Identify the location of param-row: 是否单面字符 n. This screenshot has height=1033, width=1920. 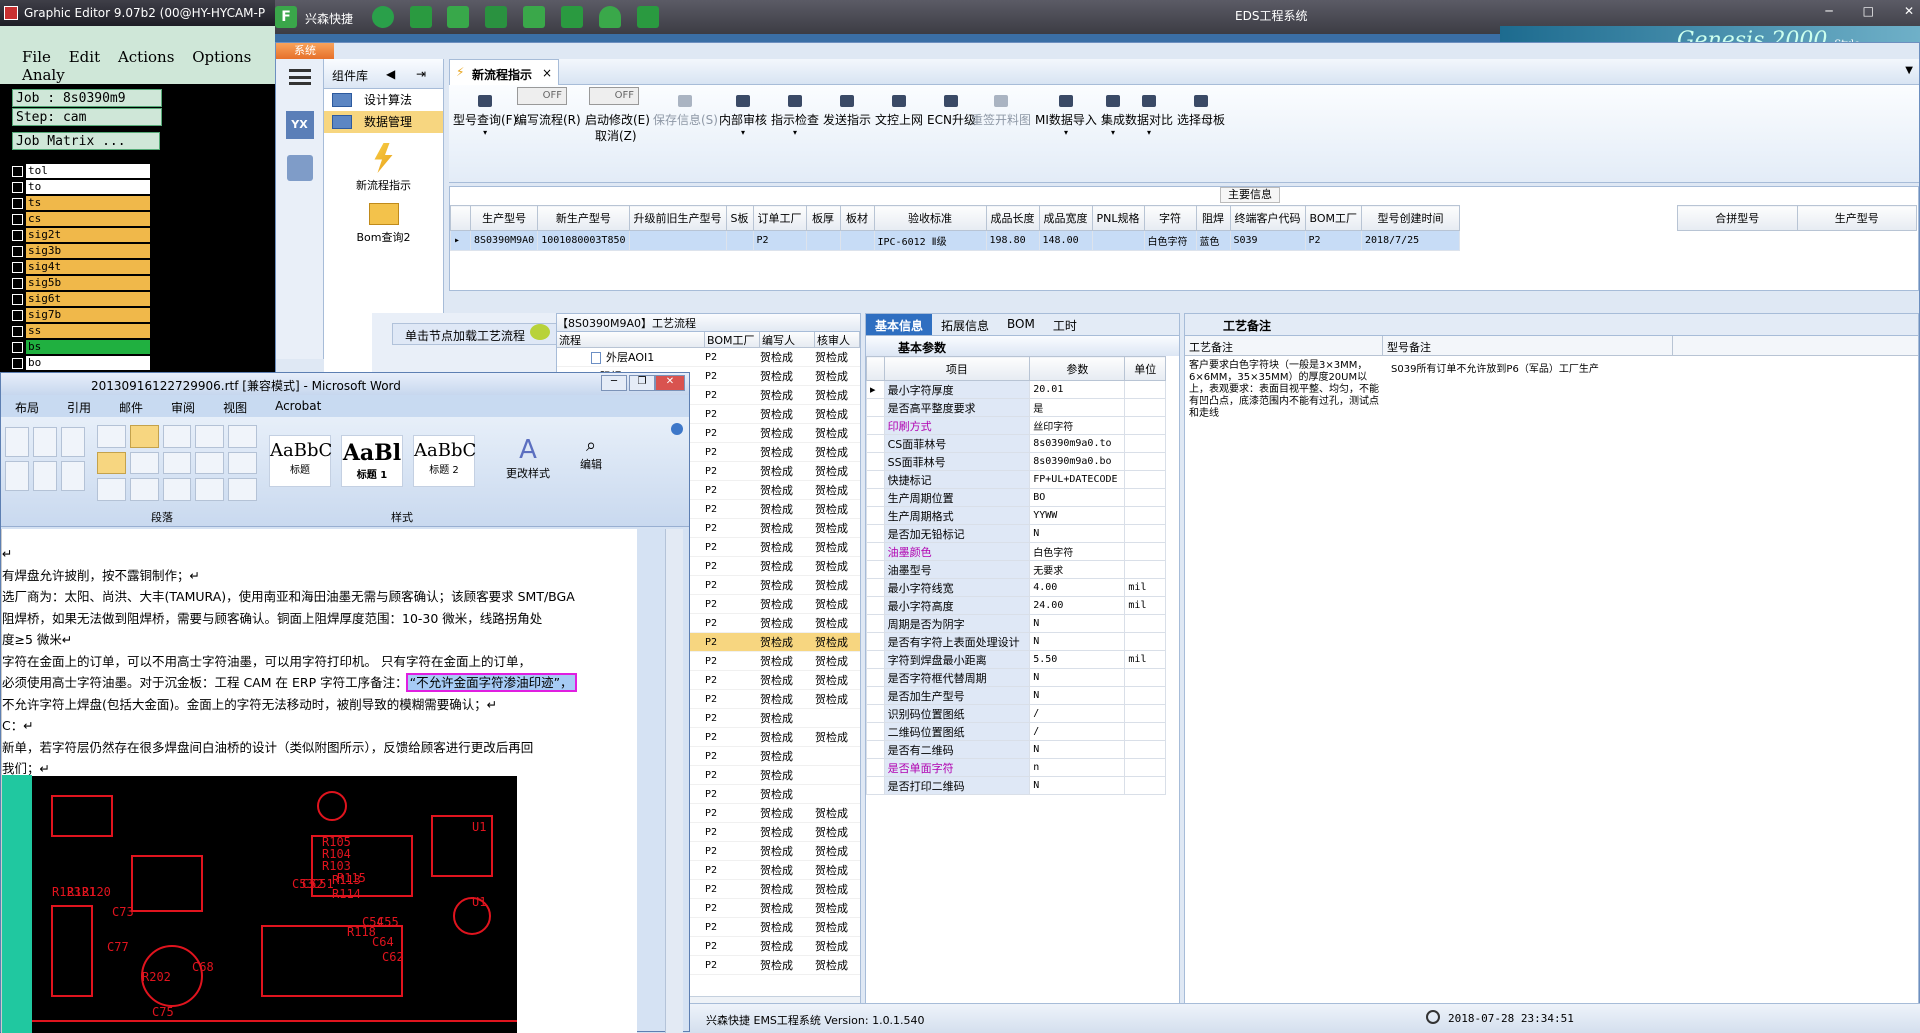
(1016, 767).